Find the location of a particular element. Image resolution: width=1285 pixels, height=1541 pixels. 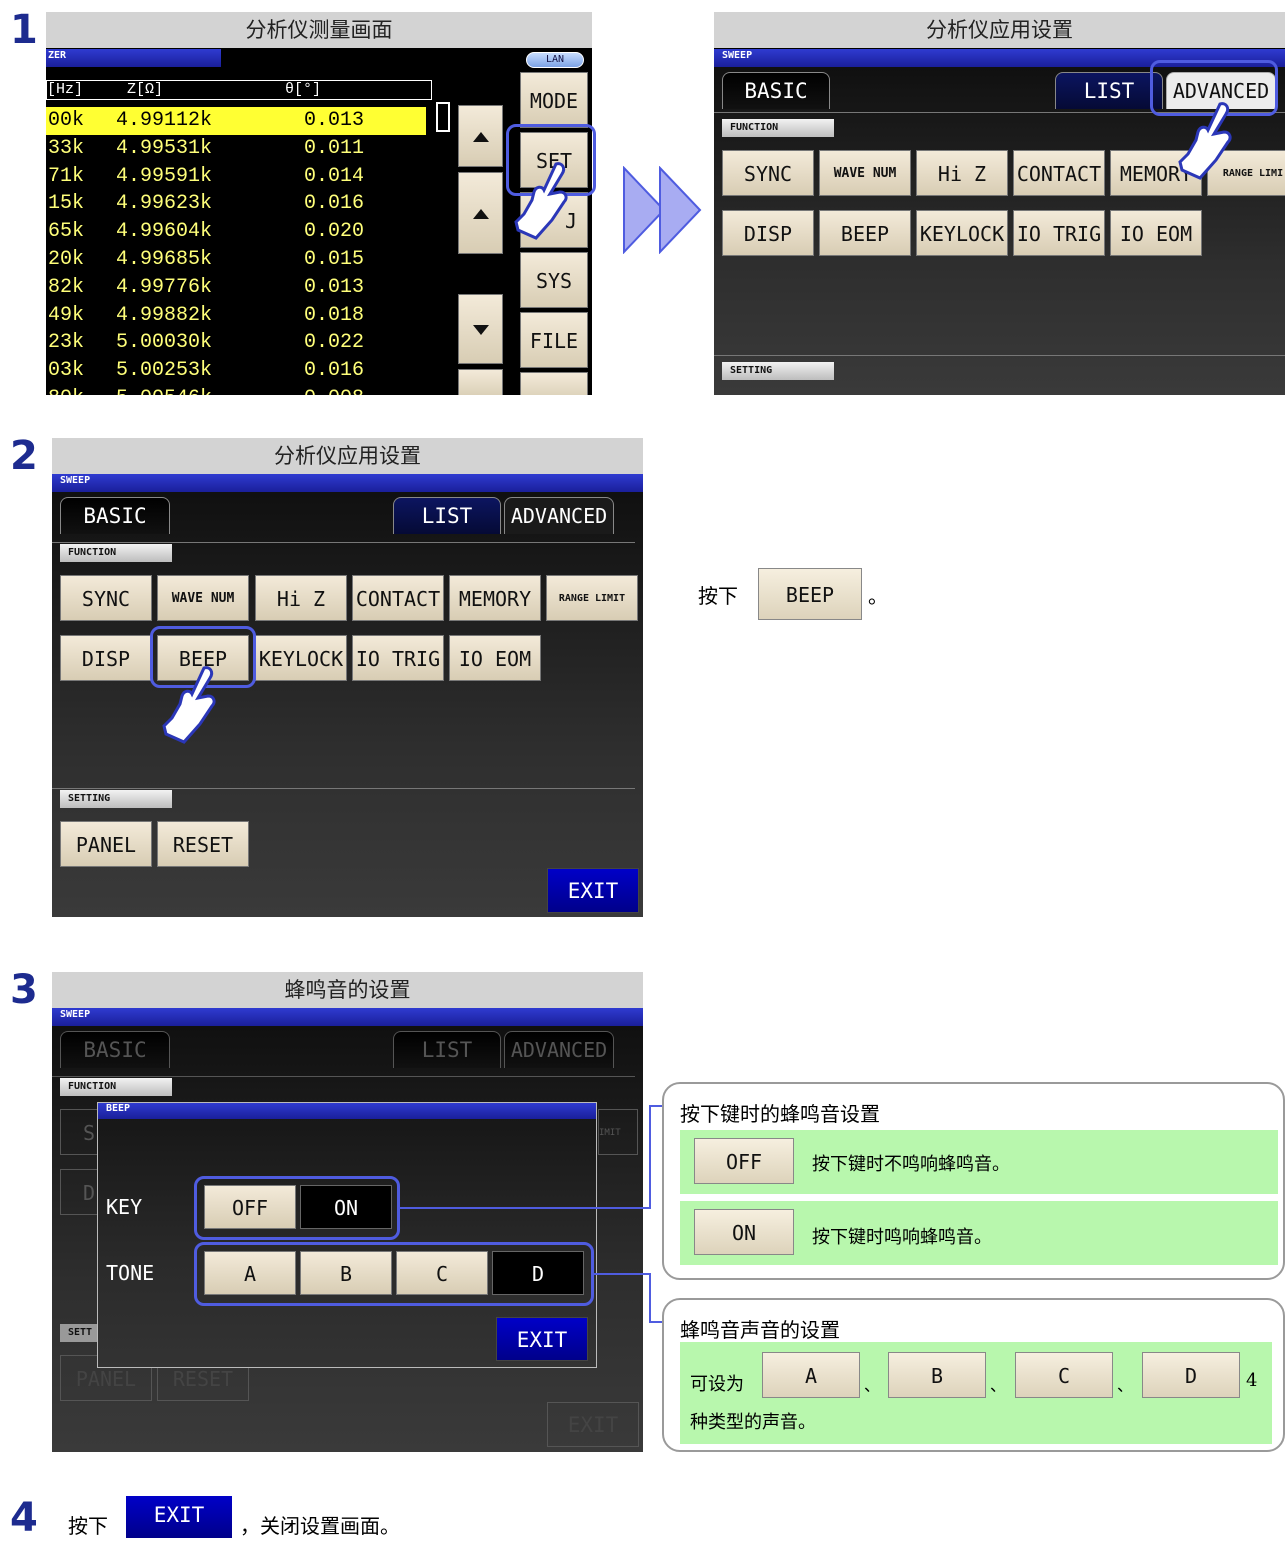

table-row: 71k 4.99591k 0.014 is located at coordinates (236, 177).